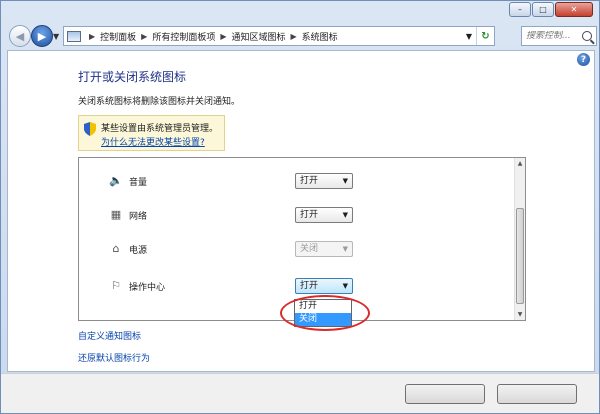 The width and height of the screenshot is (600, 414). I want to click on list-item: ▦ 网络 打开 ▼, so click(297, 215).